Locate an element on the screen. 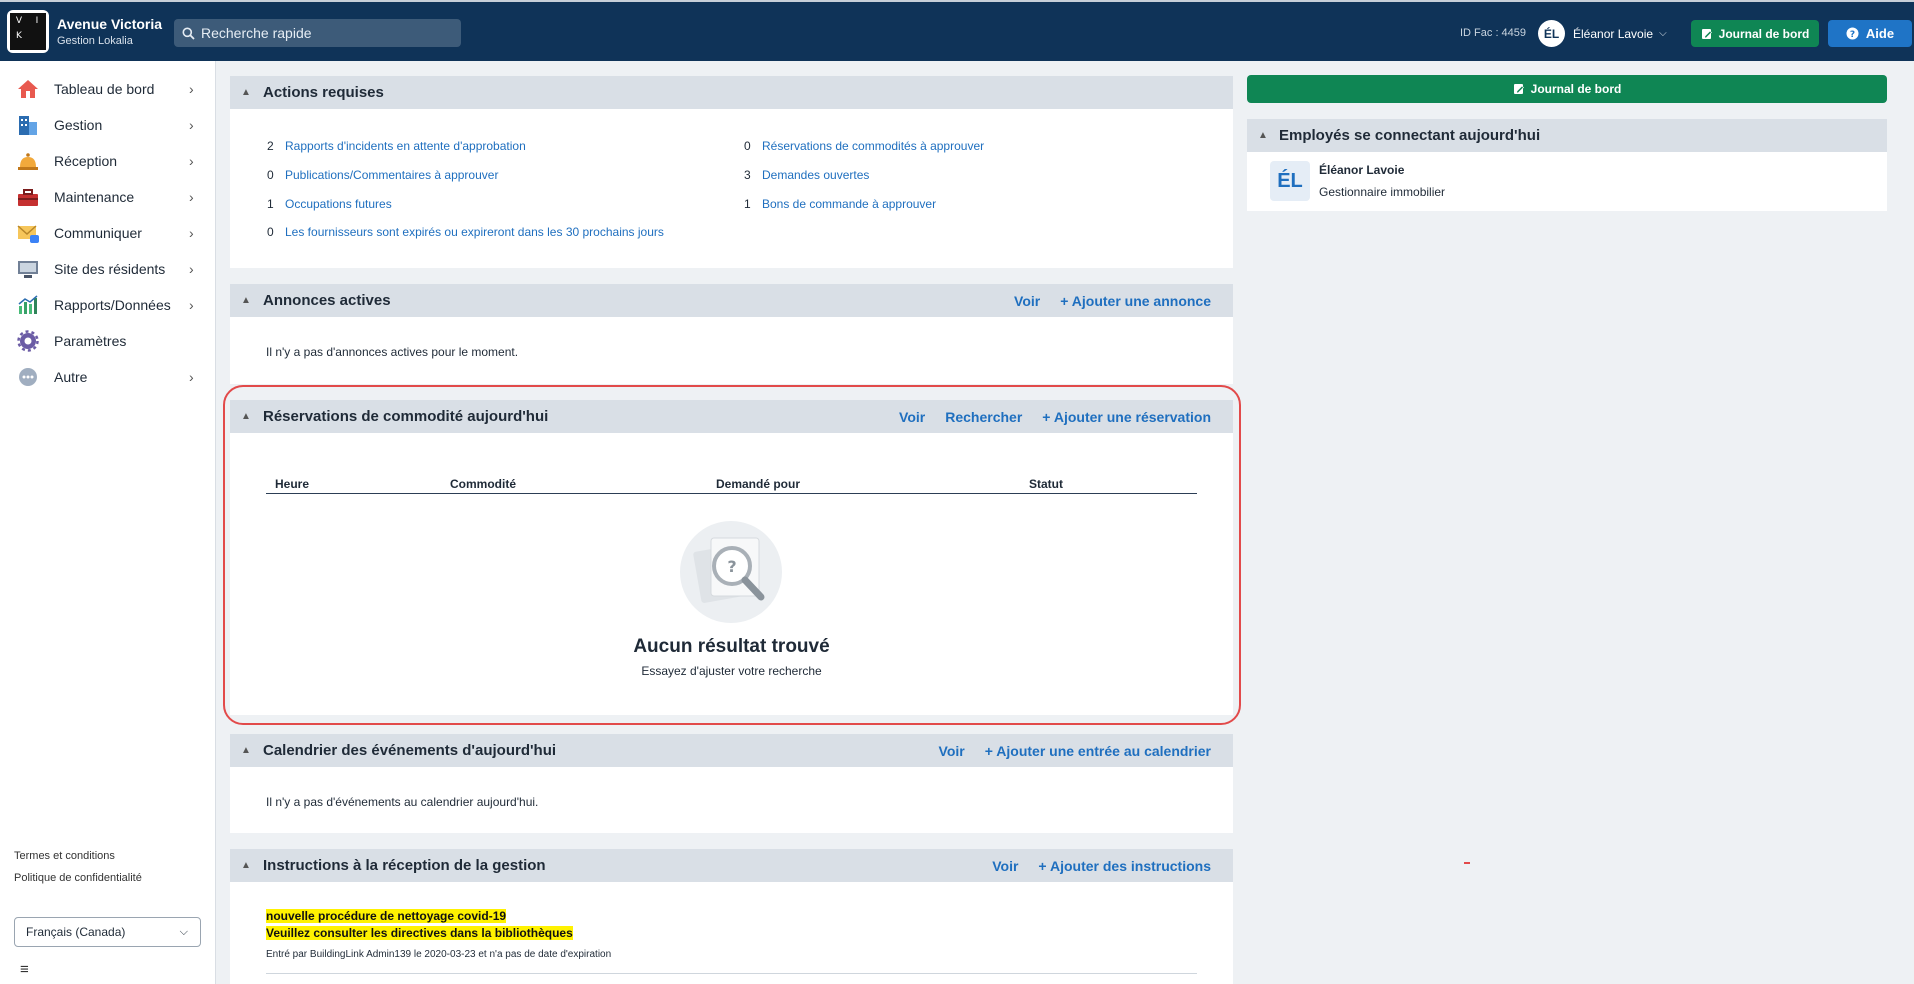 Image resolution: width=1914 pixels, height=984 pixels. collapse-sidebar-icon: ≡ is located at coordinates (24, 969).